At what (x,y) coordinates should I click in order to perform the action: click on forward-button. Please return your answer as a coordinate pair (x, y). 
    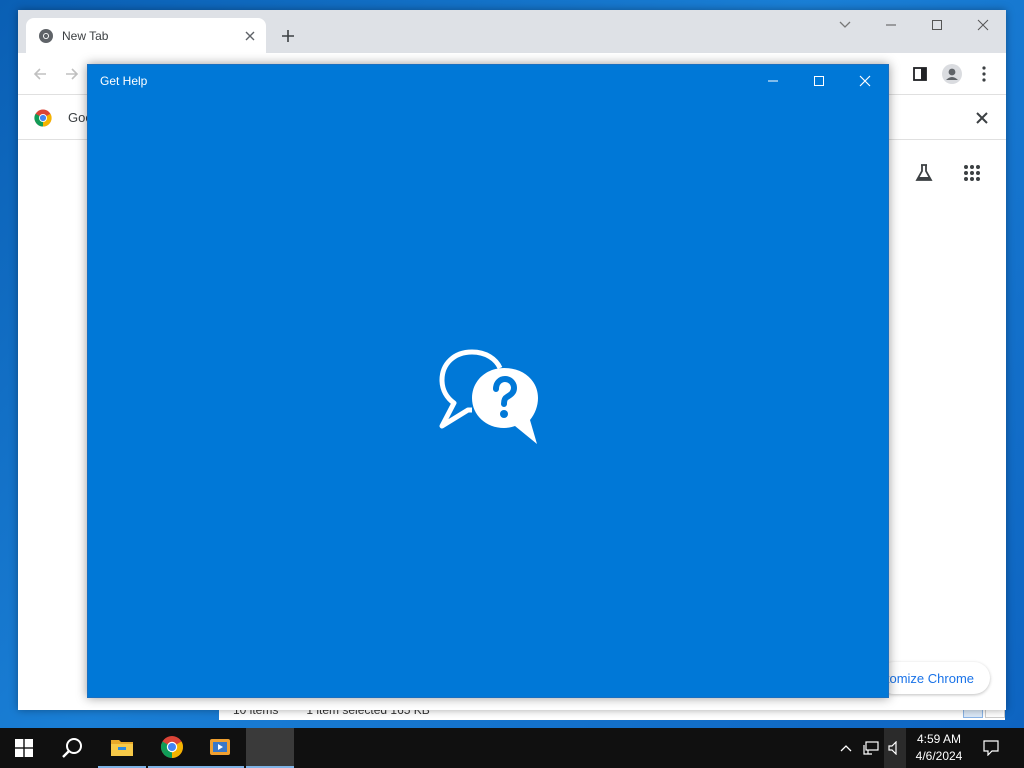
    Looking at the image, I should click on (72, 74).